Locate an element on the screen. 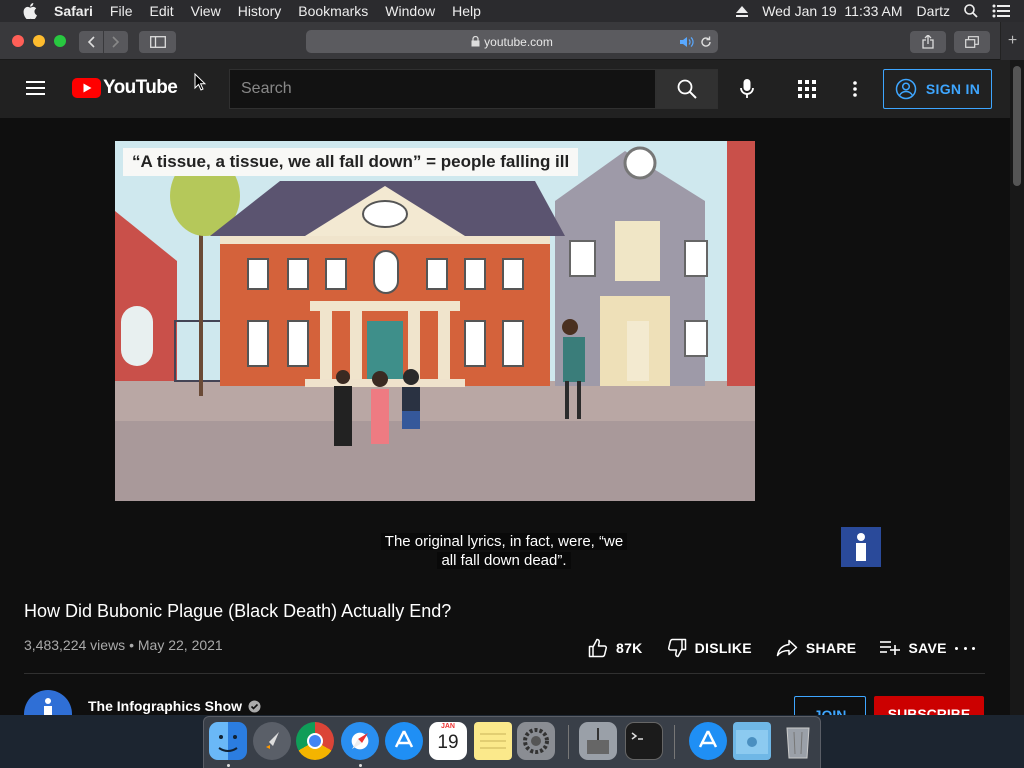 The height and width of the screenshot is (768, 1024). menu-history: History is located at coordinates (260, 11).